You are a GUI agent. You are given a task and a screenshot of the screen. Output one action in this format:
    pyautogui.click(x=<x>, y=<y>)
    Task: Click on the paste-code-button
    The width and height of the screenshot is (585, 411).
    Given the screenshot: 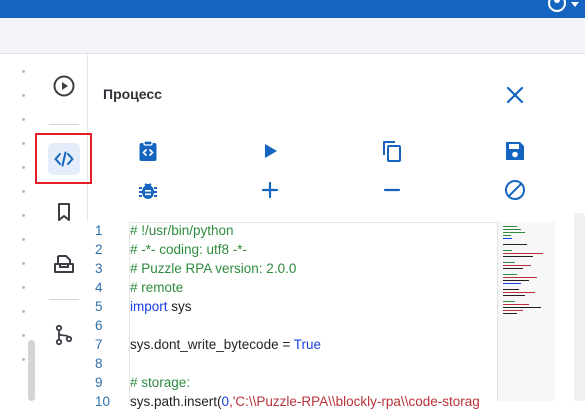 What is the action you would take?
    pyautogui.click(x=148, y=151)
    